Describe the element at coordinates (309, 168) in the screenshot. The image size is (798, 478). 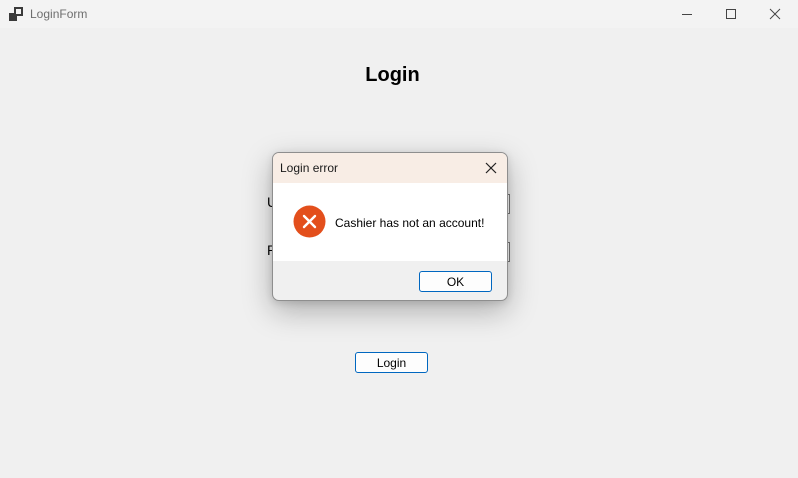
I see `dialog-title: Login error` at that location.